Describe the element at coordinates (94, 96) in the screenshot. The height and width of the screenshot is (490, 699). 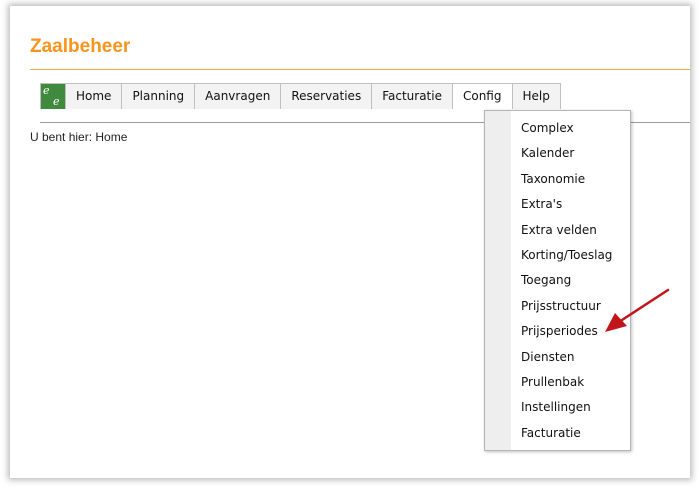
I see `nav-home: Home` at that location.